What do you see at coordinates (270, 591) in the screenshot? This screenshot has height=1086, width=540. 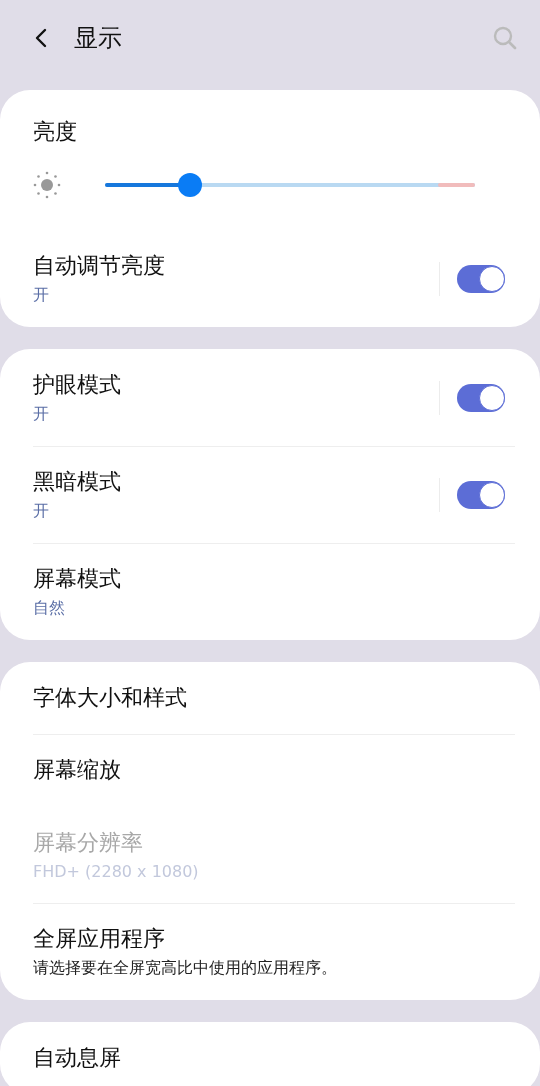 I see `settings-item: 屏幕模式 自然` at bounding box center [270, 591].